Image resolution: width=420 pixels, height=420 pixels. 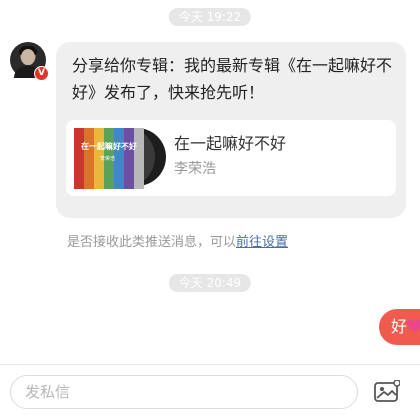 I want to click on avatar-face, so click(x=28, y=57).